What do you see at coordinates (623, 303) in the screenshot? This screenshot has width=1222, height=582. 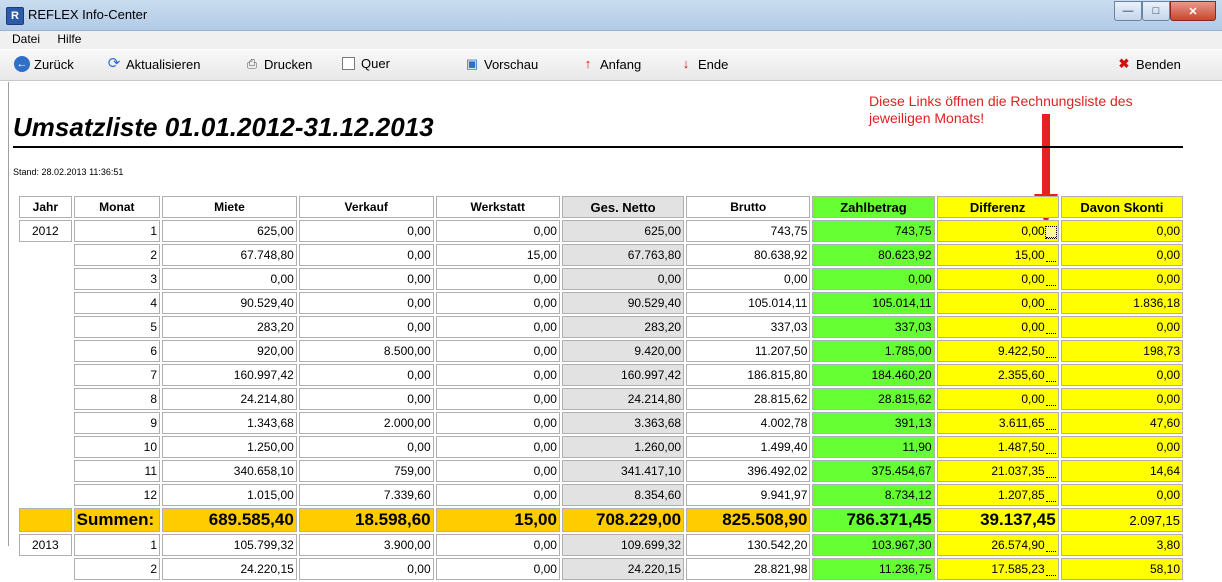 I see `cell-netto: 90.529,40` at bounding box center [623, 303].